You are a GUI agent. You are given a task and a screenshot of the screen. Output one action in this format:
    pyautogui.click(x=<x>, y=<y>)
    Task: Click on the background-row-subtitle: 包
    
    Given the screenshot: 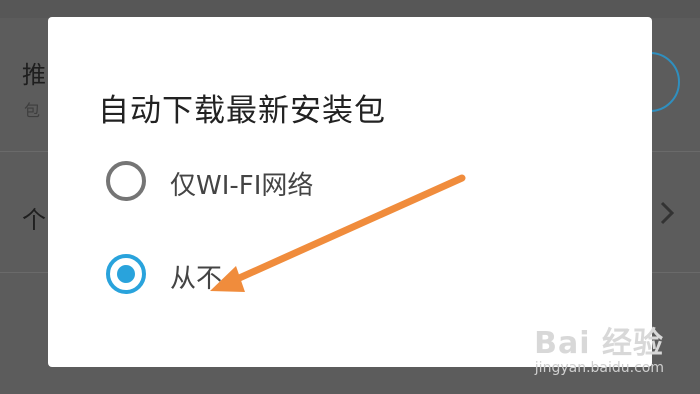 What is the action you would take?
    pyautogui.click(x=32, y=110)
    